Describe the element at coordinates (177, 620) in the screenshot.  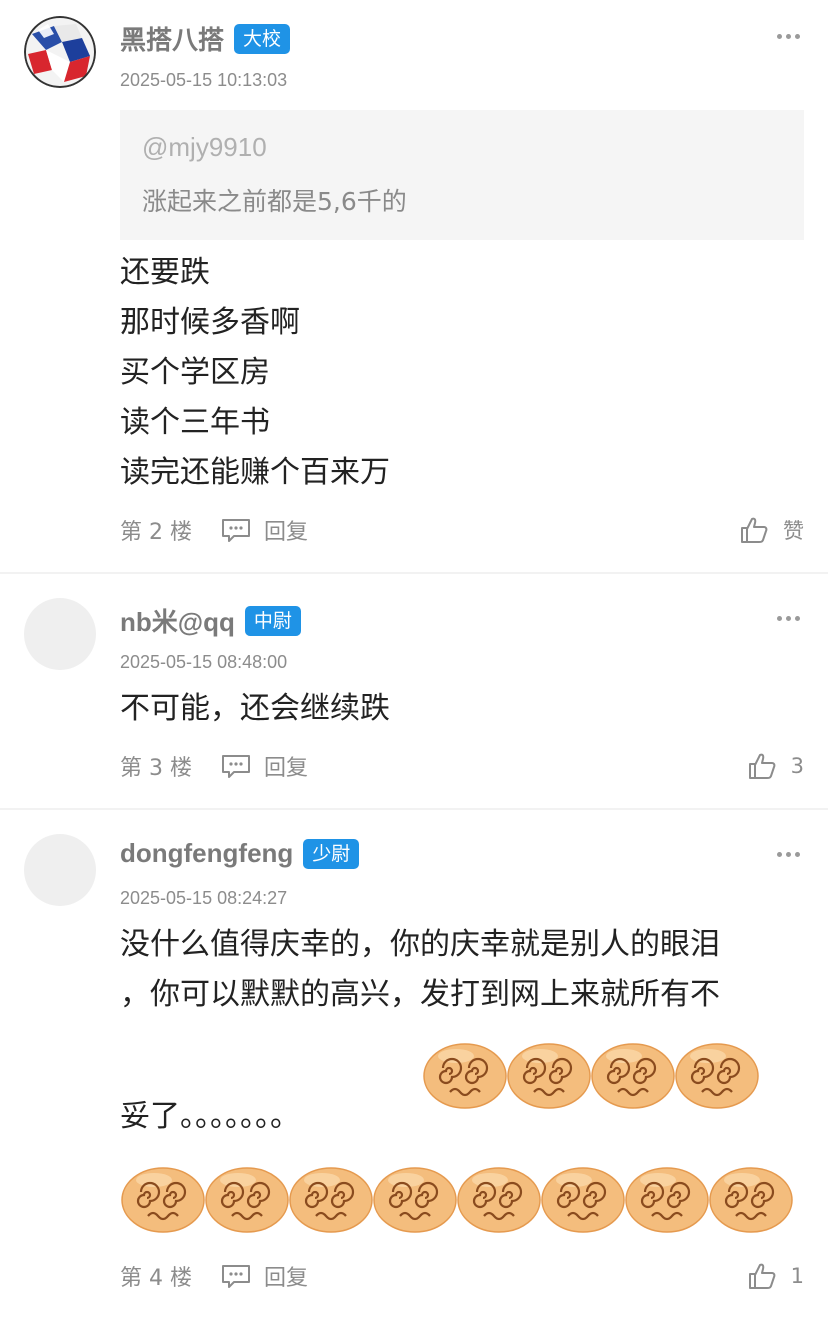
I see `username: nb米@qq` at that location.